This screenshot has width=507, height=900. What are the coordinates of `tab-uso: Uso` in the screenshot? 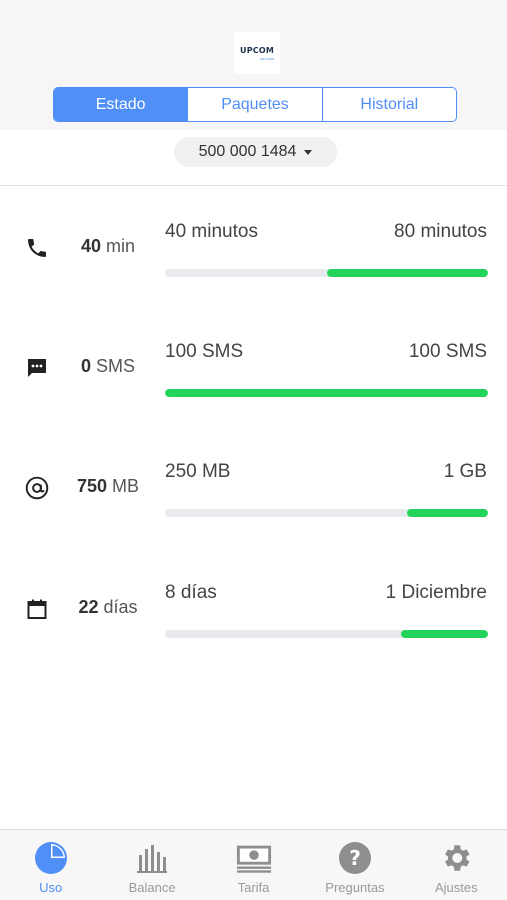 It's located at (50, 865).